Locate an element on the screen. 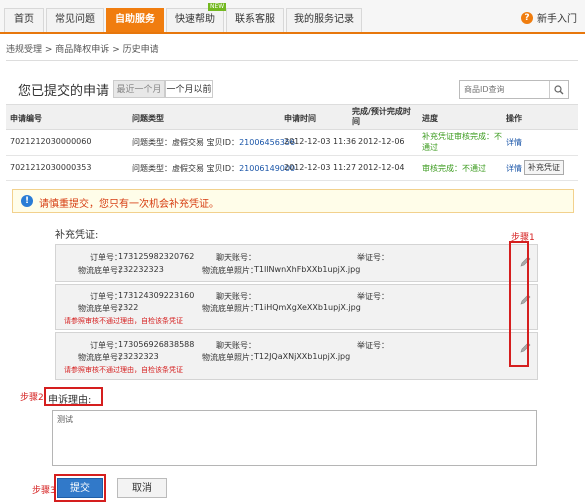 The width and height of the screenshot is (585, 502). question-icon: ? is located at coordinates (527, 17).